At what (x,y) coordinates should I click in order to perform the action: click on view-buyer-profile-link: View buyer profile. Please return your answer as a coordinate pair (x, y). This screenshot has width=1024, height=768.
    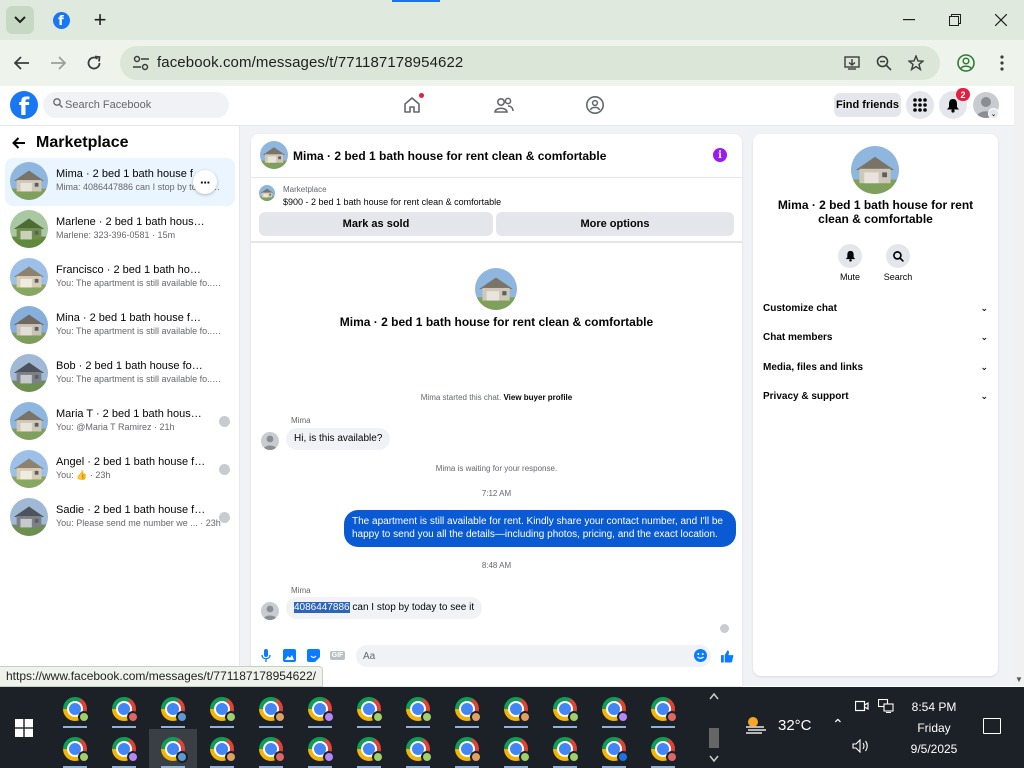
    Looking at the image, I should click on (537, 397).